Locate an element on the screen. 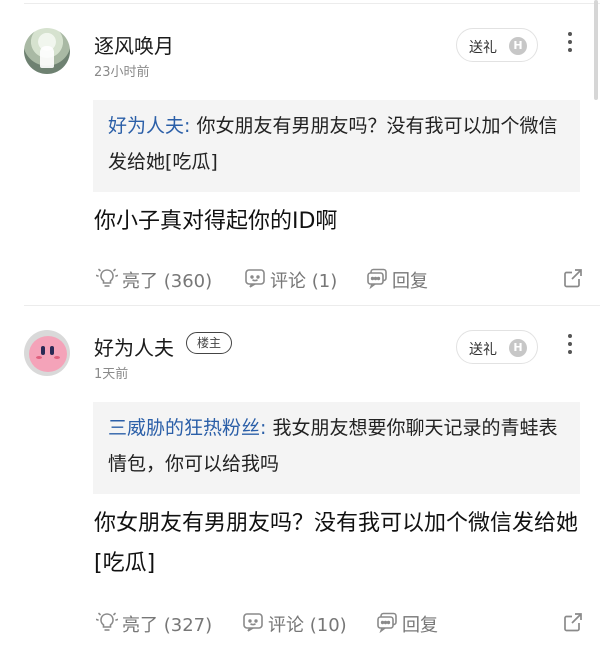 The image size is (600, 658). comment-time: 23小时前 is located at coordinates (122, 72).